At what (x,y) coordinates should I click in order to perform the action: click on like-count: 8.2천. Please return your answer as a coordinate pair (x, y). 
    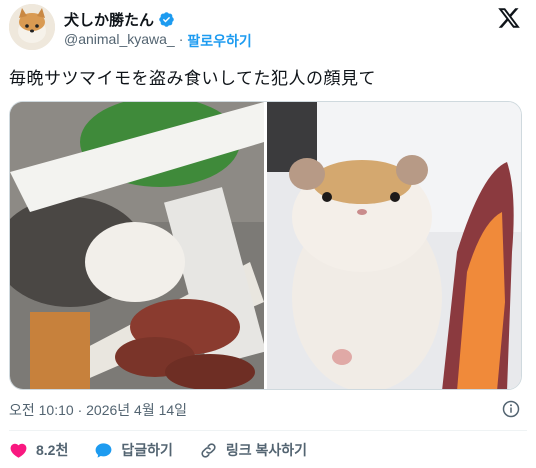
    Looking at the image, I should click on (52, 450).